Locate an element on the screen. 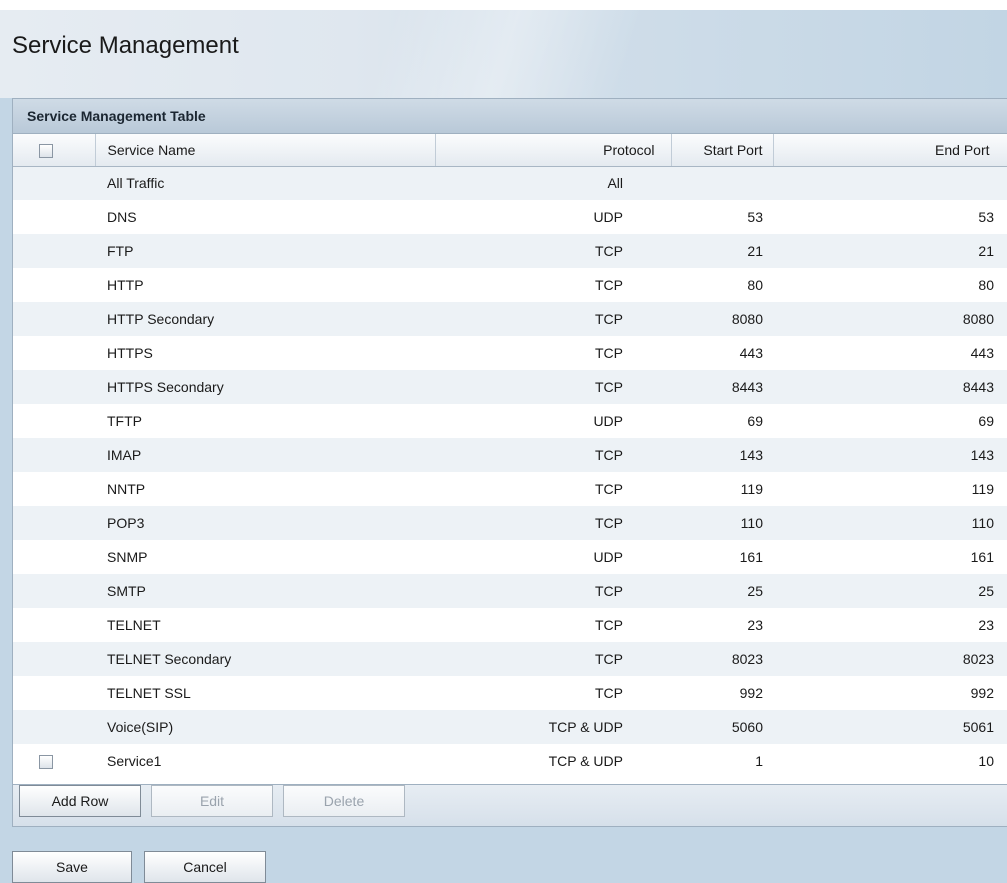  end-port-cell: 69 is located at coordinates (986, 421).